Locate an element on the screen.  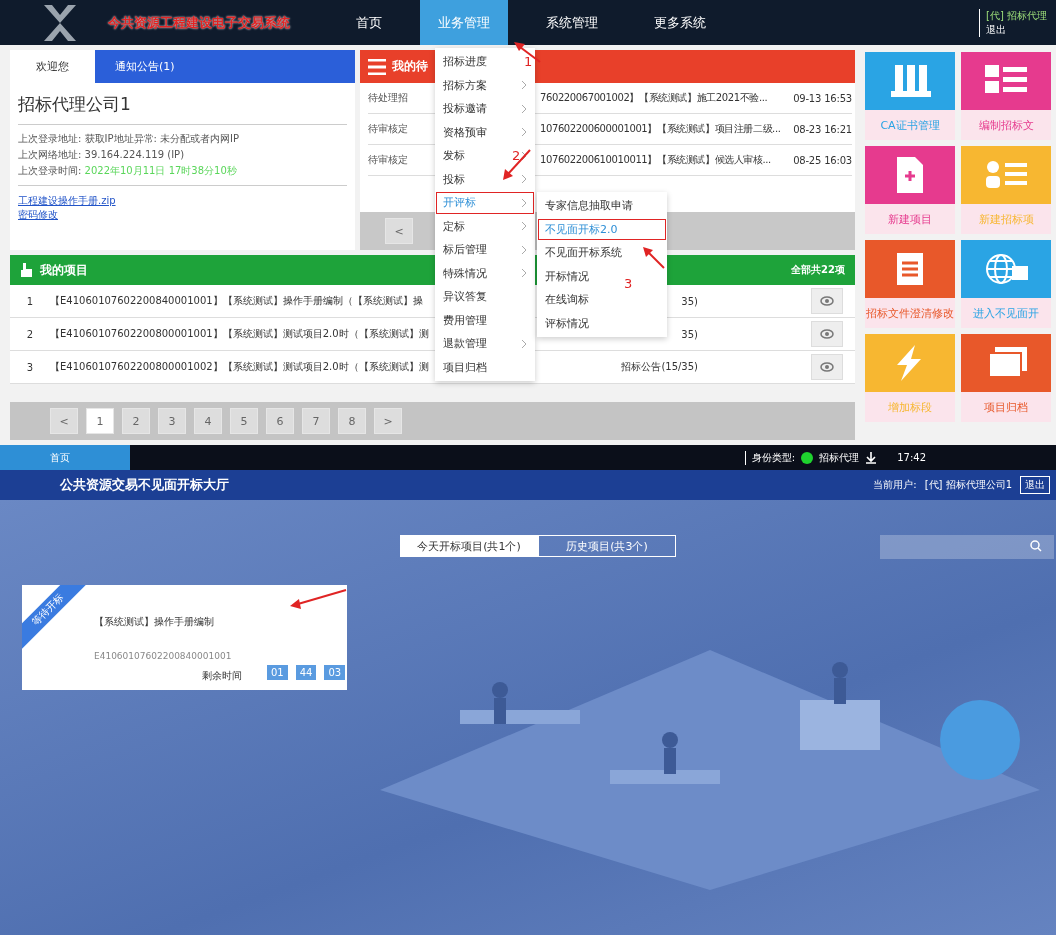
status-dot is located at coordinates (807, 457).